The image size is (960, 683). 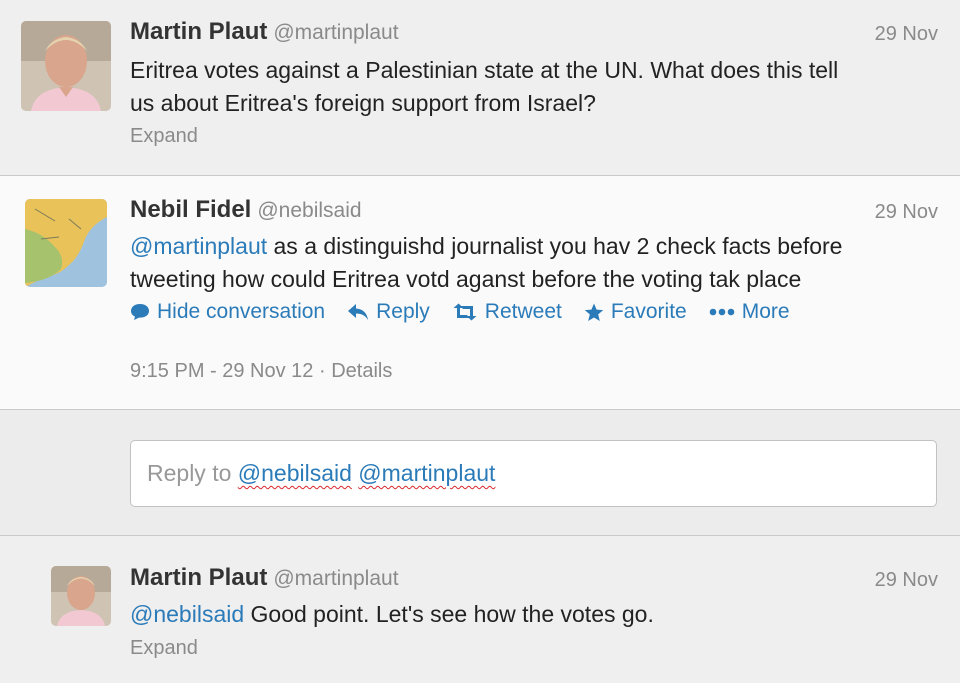 What do you see at coordinates (648, 311) in the screenshot?
I see `favorite-label: Favorite` at bounding box center [648, 311].